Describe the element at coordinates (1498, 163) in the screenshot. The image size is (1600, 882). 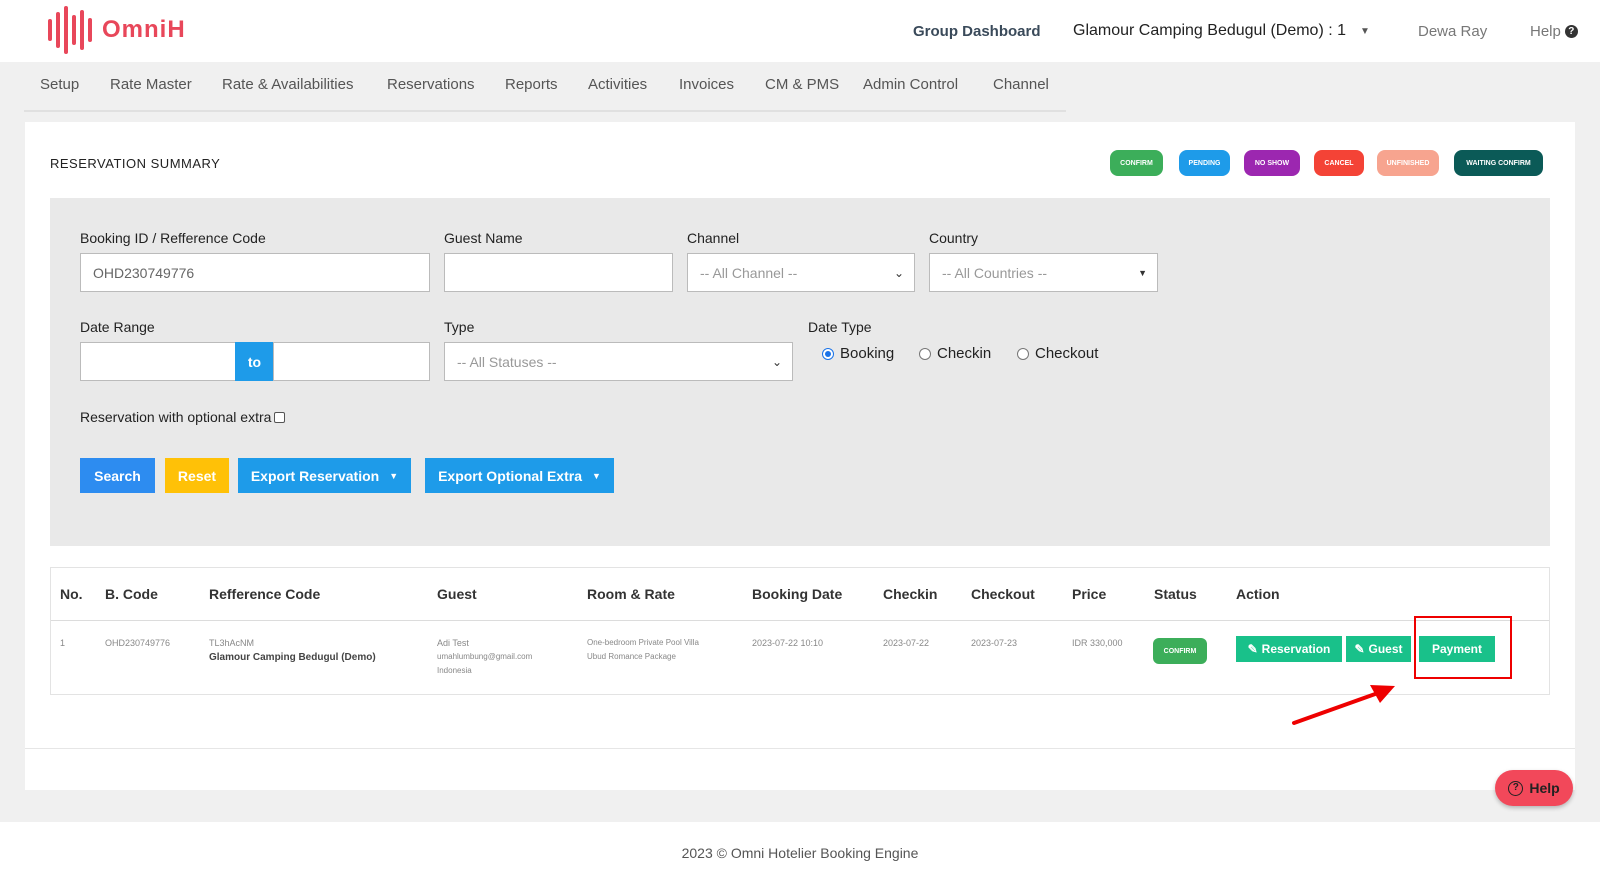
I see `legend-waiting-confirm-badge: WAITING CONFIRM` at that location.